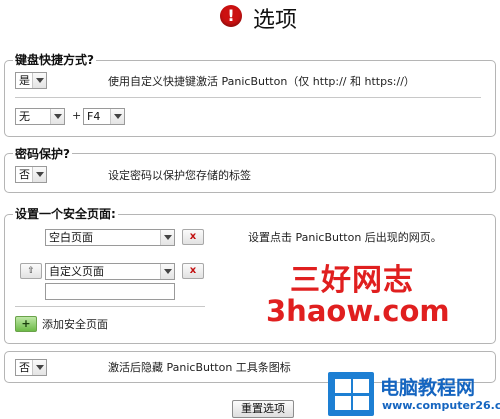  Describe the element at coordinates (199, 367) in the screenshot. I see `toolbar-icon-description: 激活后隐藏 PanicButton 工具条图标` at that location.